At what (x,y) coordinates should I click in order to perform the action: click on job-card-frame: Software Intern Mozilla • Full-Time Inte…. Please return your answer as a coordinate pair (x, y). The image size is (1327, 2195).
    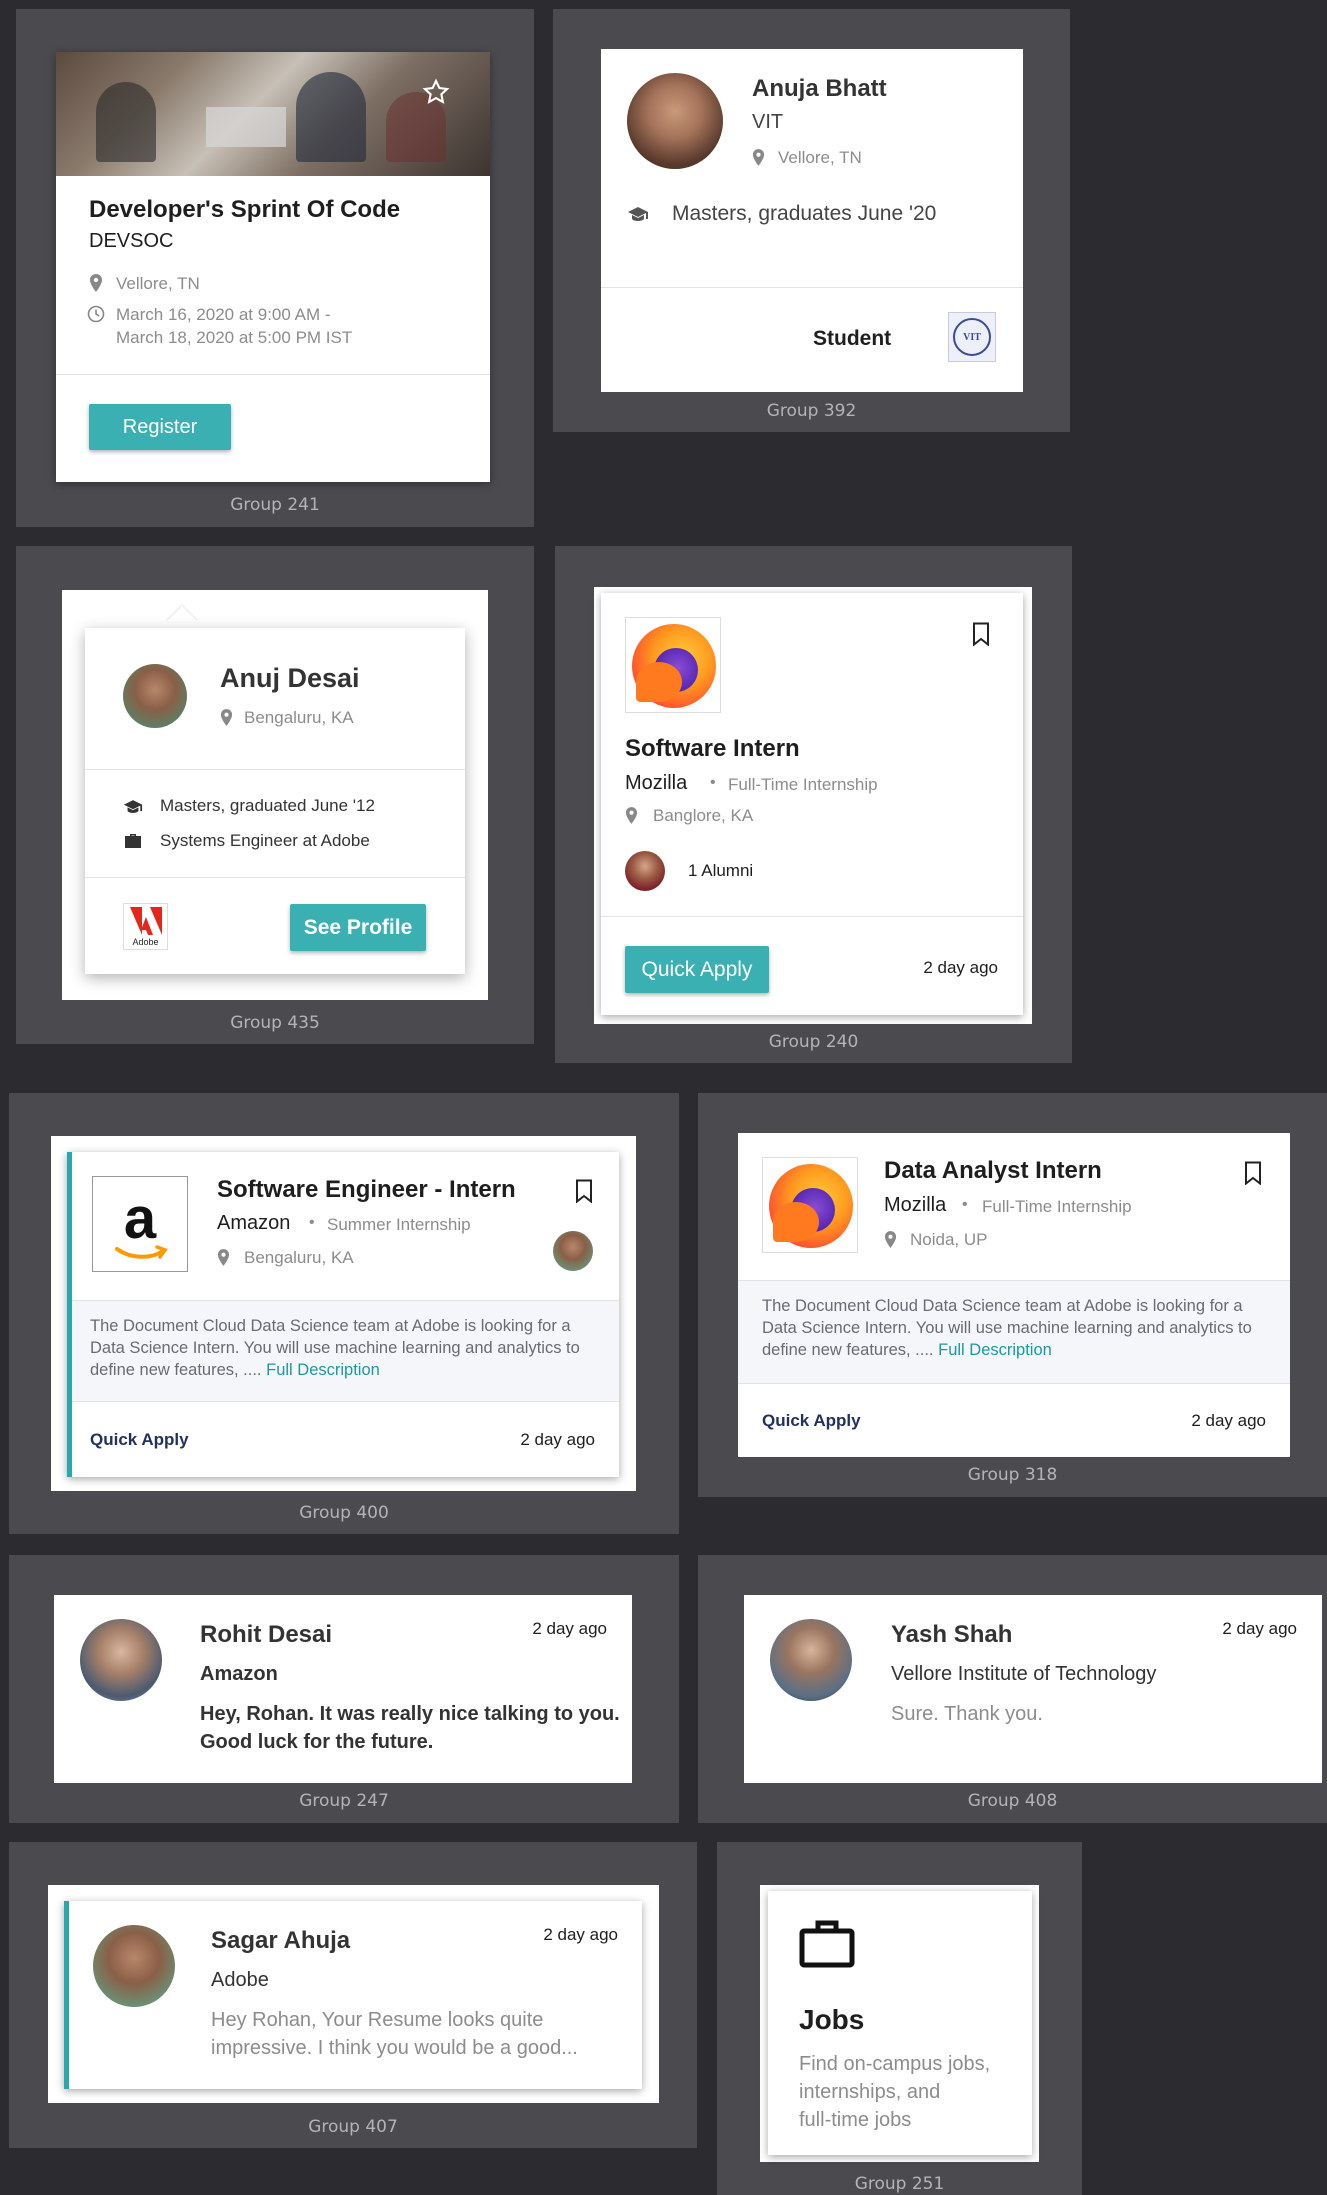
    Looking at the image, I should click on (813, 805).